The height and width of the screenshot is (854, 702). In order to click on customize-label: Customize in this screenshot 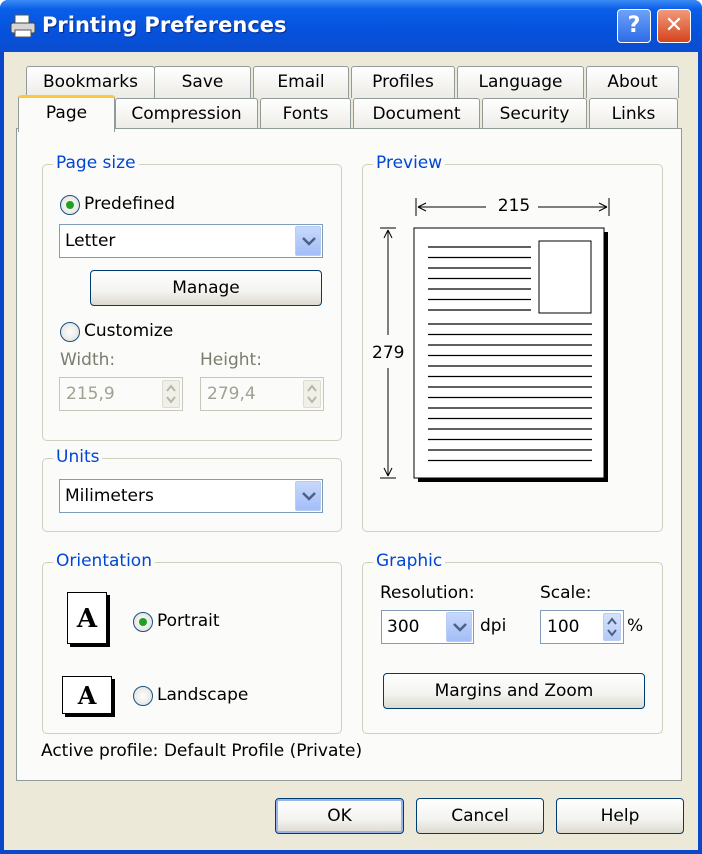, I will do `click(129, 331)`.